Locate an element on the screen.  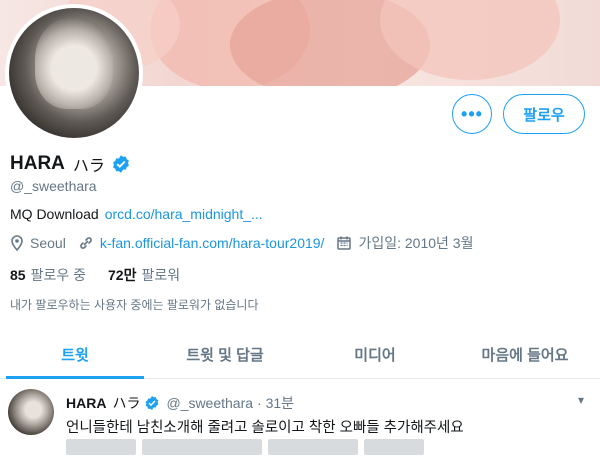
tweet-text: 언니들한테 남친소개해 줄려고 솔로이고 착한 오빠들 추가해주세요 is located at coordinates (265, 428).